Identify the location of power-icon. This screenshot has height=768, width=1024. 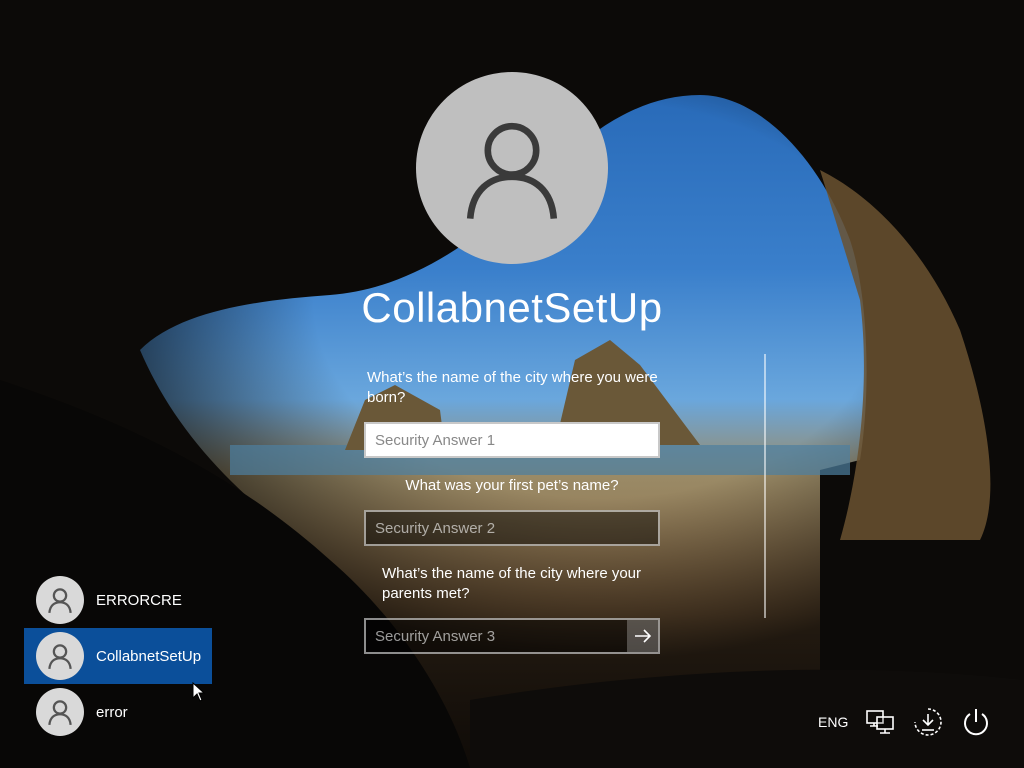
(976, 722).